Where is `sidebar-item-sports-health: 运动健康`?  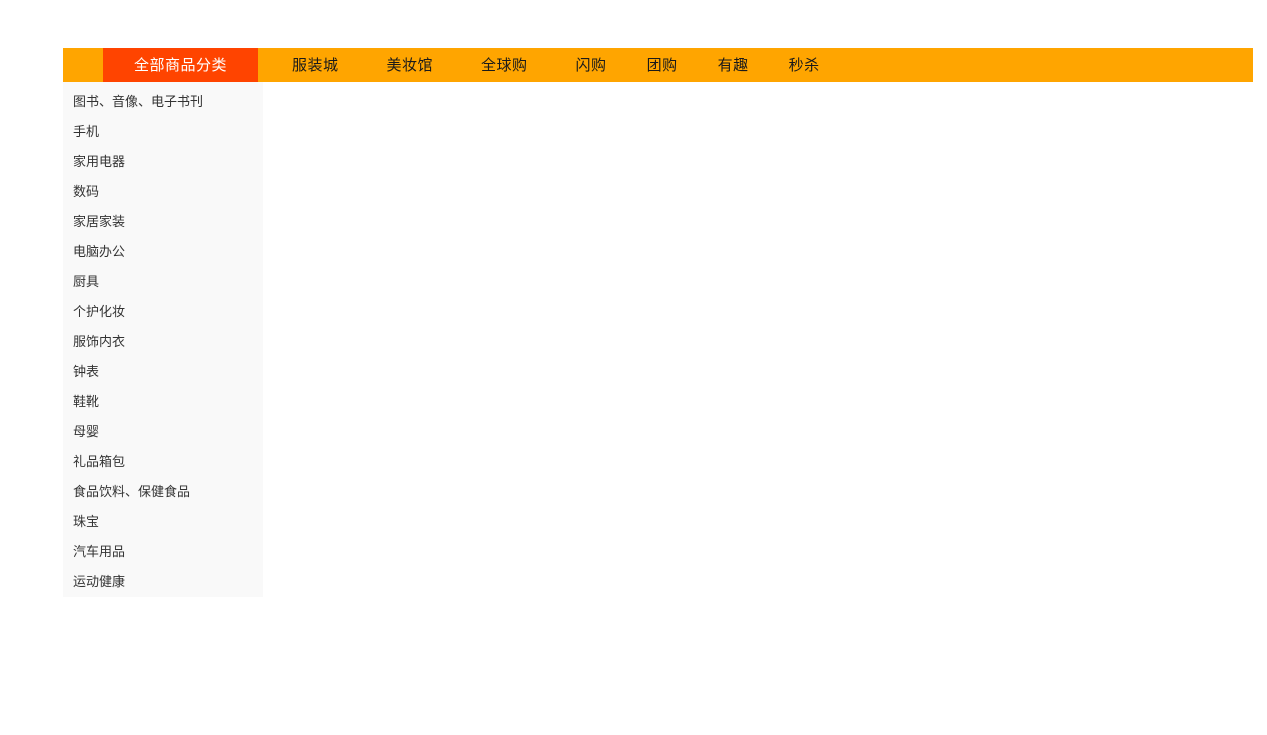
sidebar-item-sports-health: 运动健康 is located at coordinates (163, 582).